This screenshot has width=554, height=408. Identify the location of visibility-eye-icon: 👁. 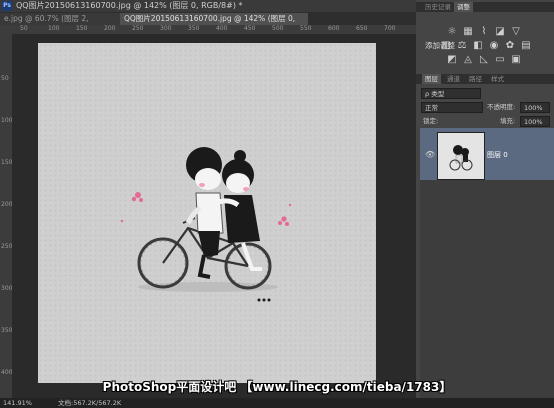
(430, 154).